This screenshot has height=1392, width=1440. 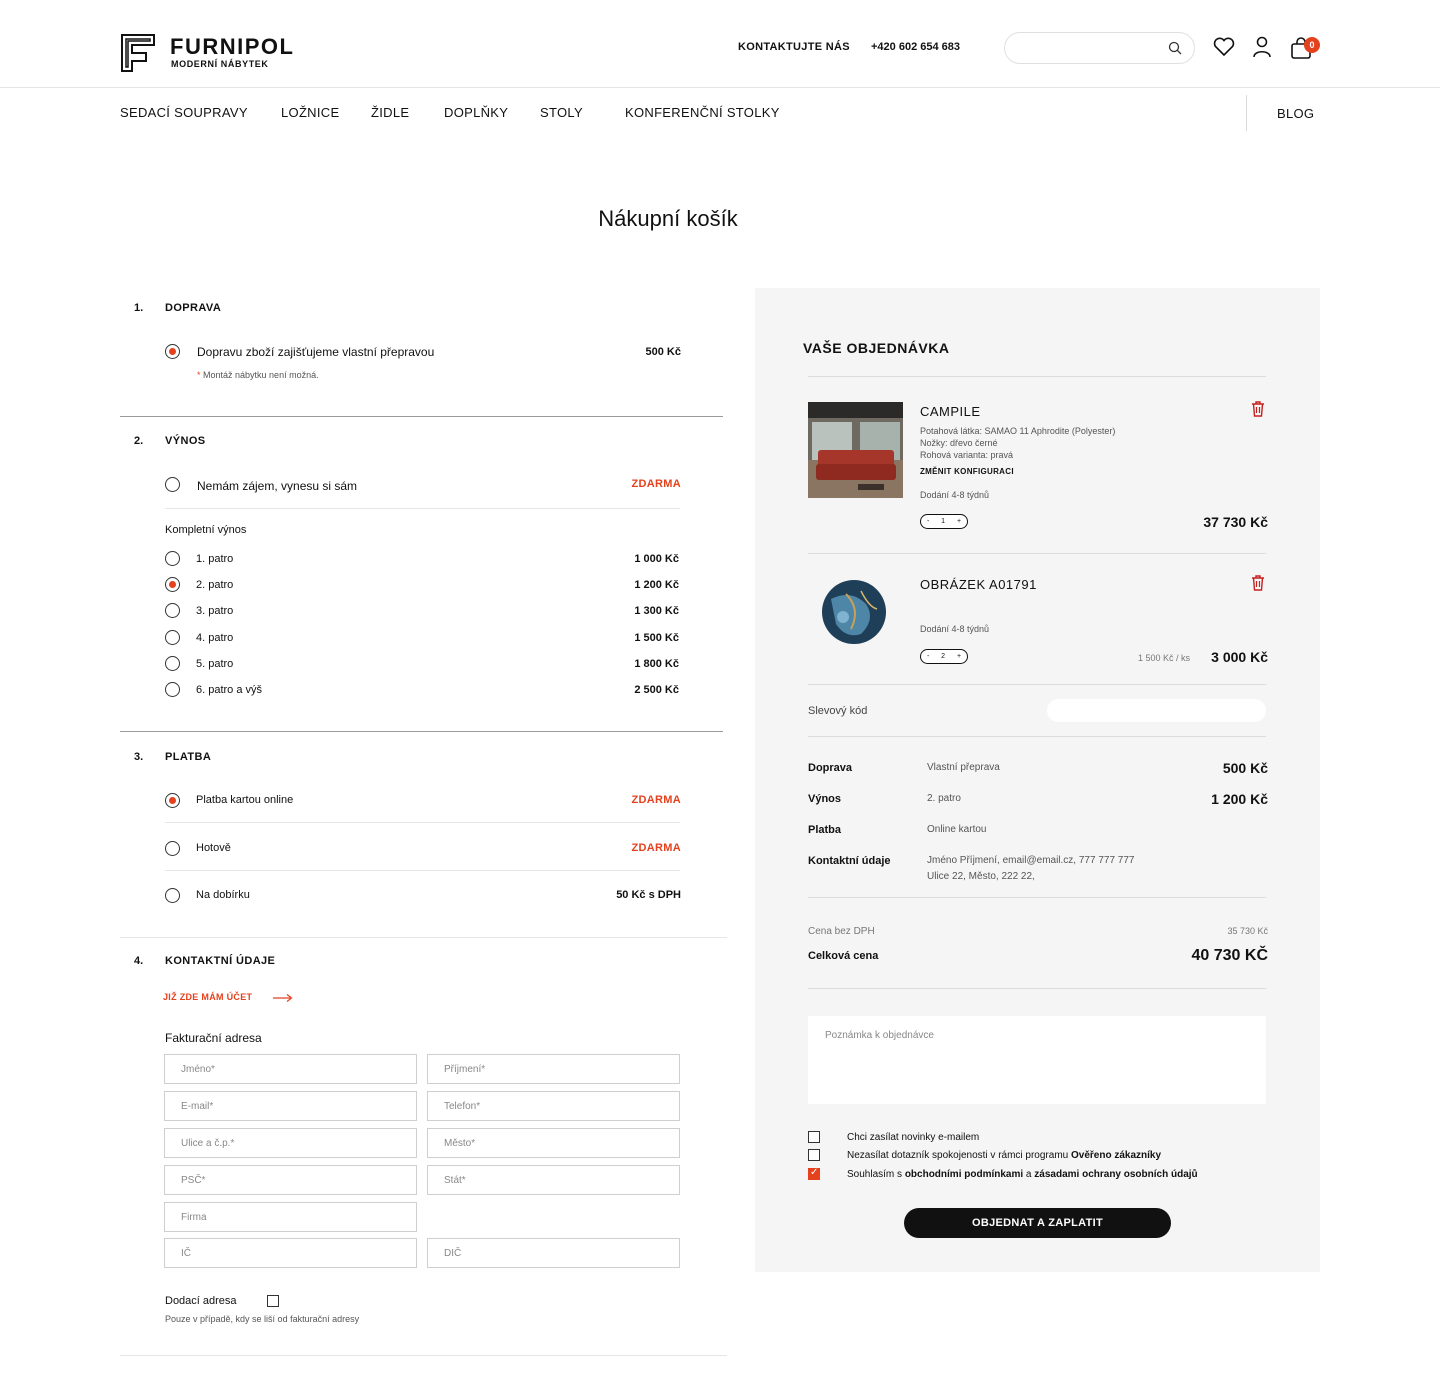 What do you see at coordinates (188, 757) in the screenshot?
I see `section-title-payment: PLATBA` at bounding box center [188, 757].